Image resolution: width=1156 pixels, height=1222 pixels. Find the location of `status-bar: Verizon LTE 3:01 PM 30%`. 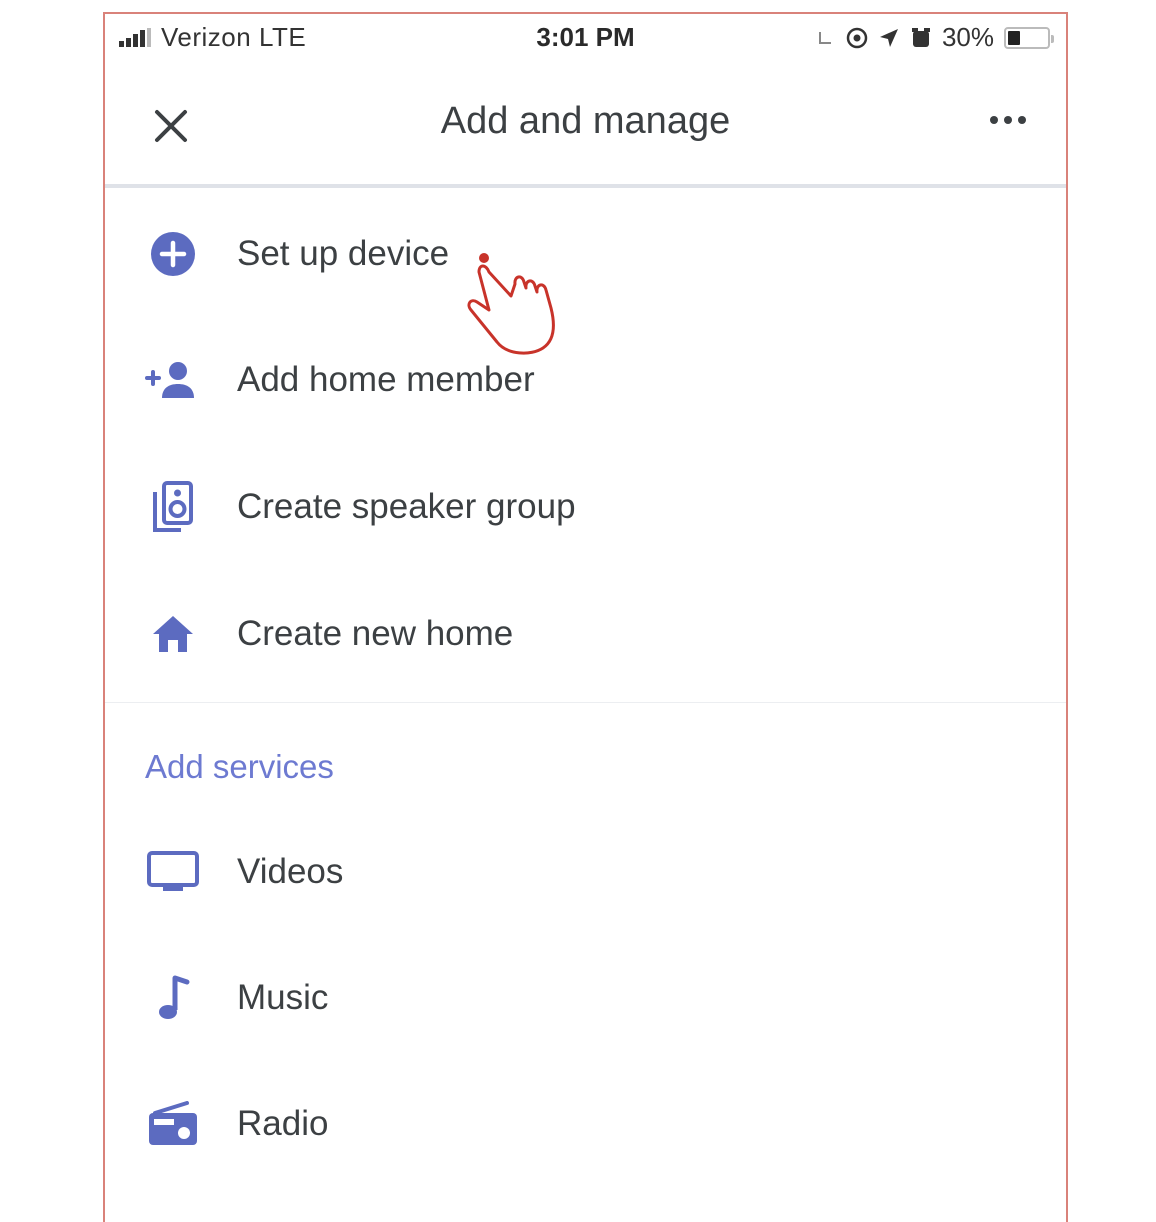

status-bar: Verizon LTE 3:01 PM 30% is located at coordinates (585, 38).